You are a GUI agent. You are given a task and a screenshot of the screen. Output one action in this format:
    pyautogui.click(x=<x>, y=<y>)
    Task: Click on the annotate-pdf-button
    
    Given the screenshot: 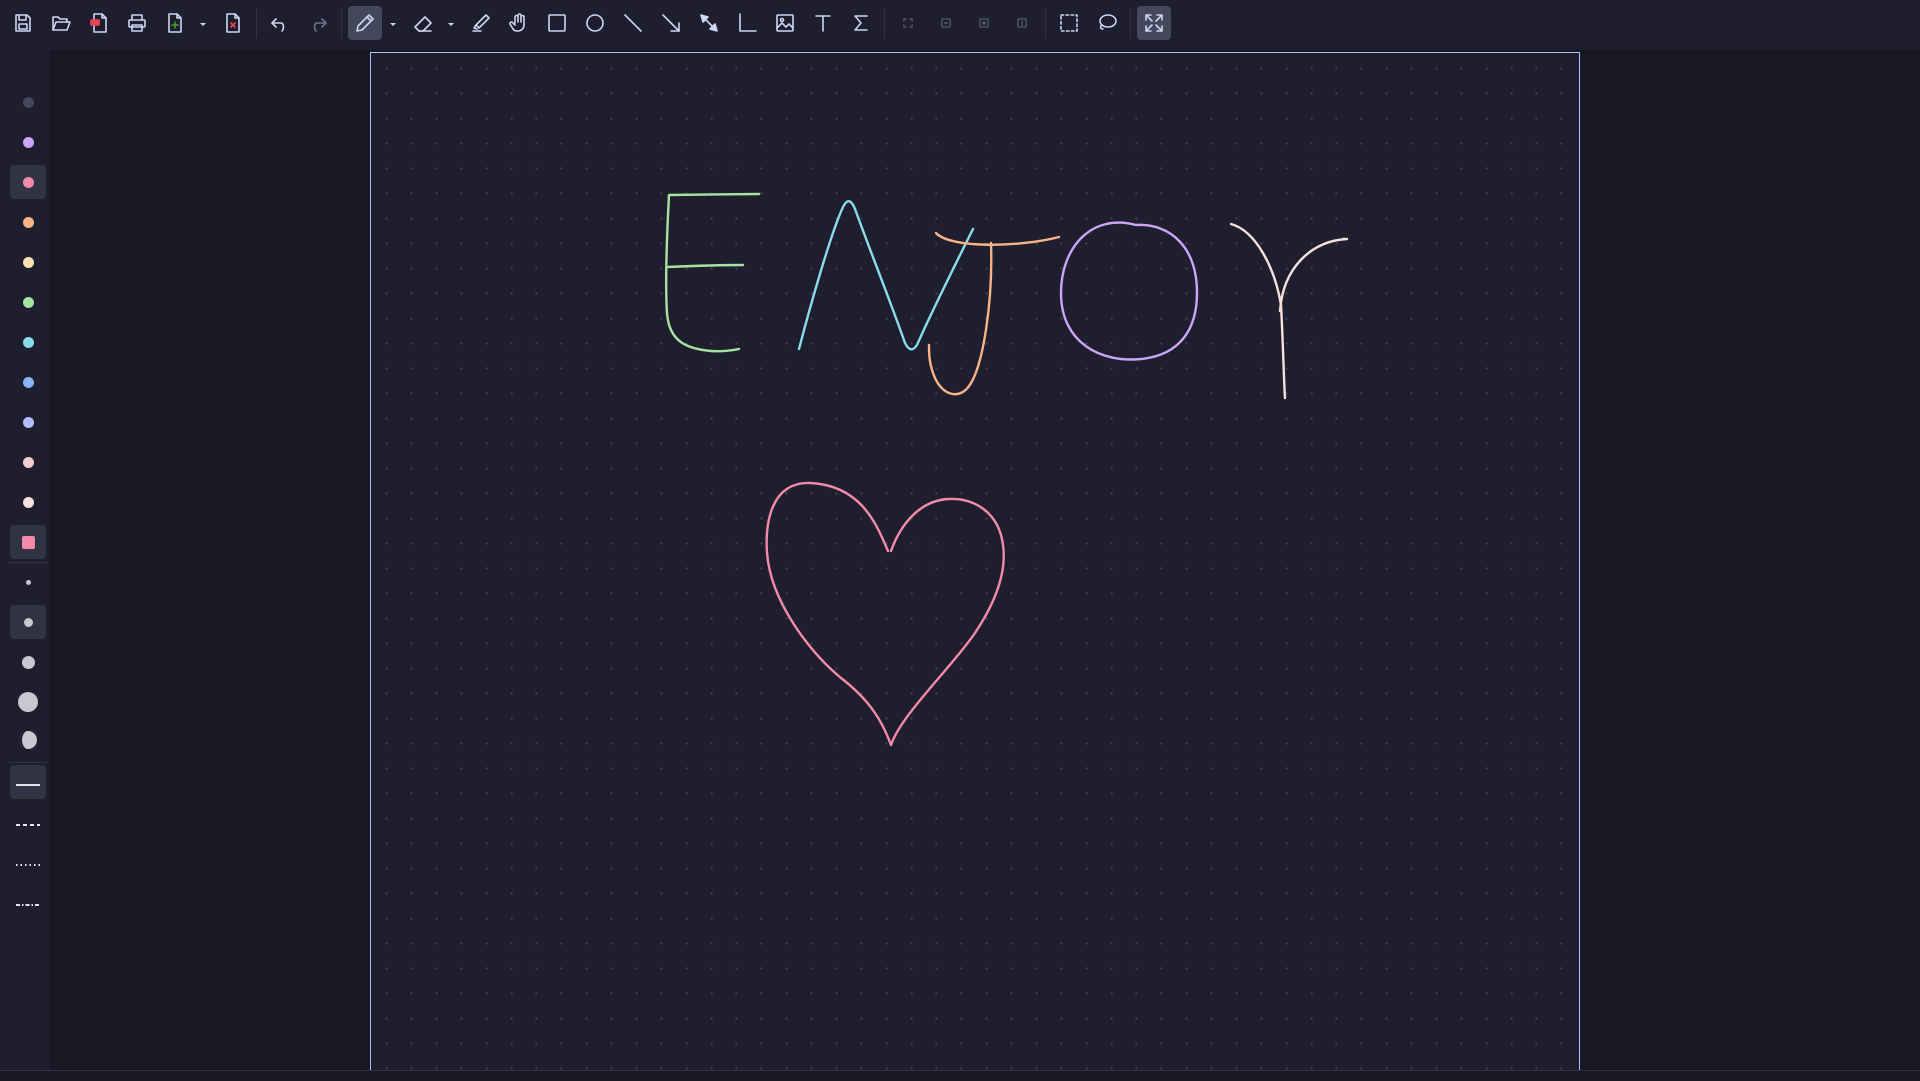 What is the action you would take?
    pyautogui.click(x=99, y=23)
    